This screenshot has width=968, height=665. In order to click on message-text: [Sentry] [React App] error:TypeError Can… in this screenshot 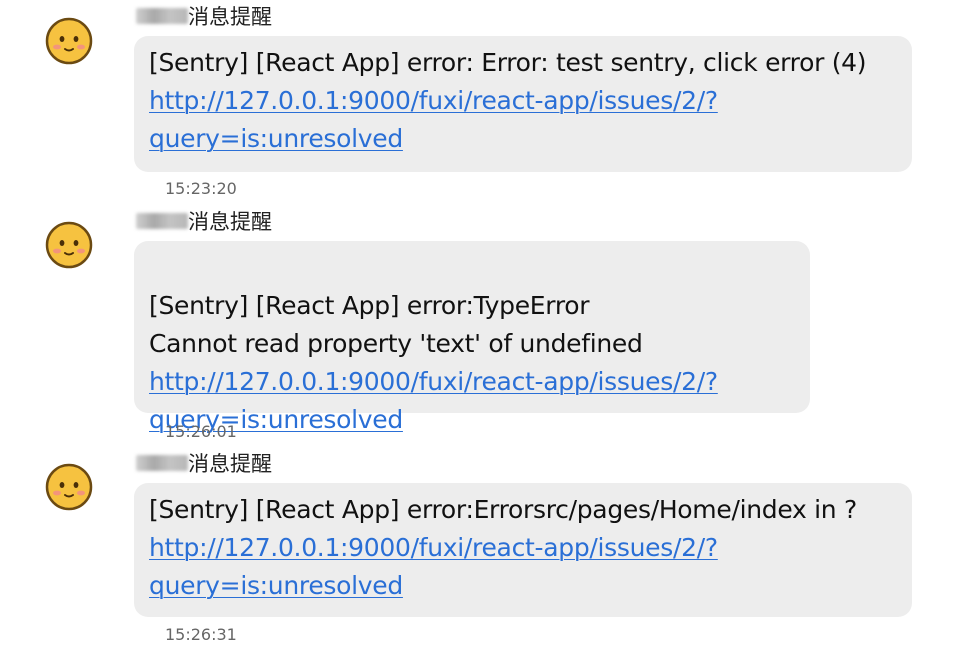, I will do `click(396, 324)`.